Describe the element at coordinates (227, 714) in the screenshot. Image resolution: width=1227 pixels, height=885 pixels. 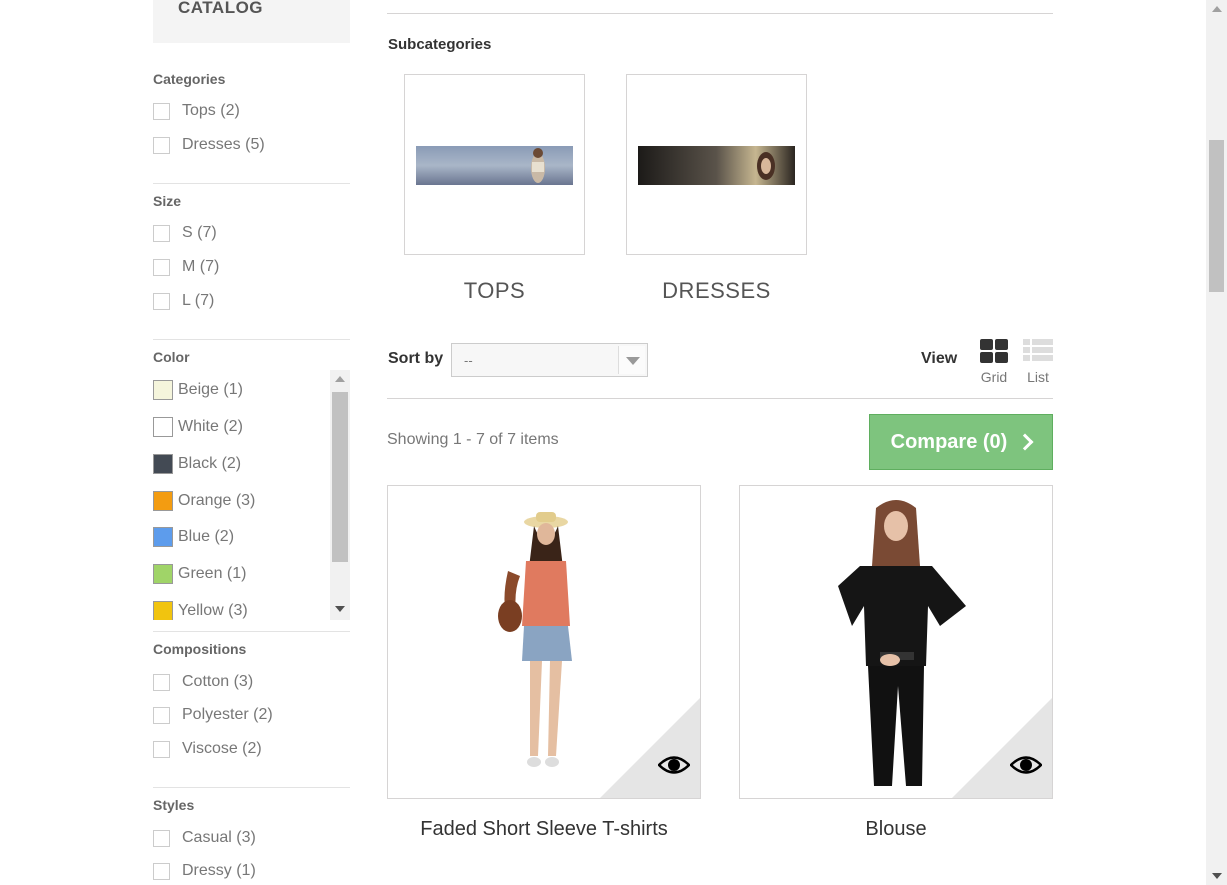
I see `filter-option-label: Polyester (2)` at that location.